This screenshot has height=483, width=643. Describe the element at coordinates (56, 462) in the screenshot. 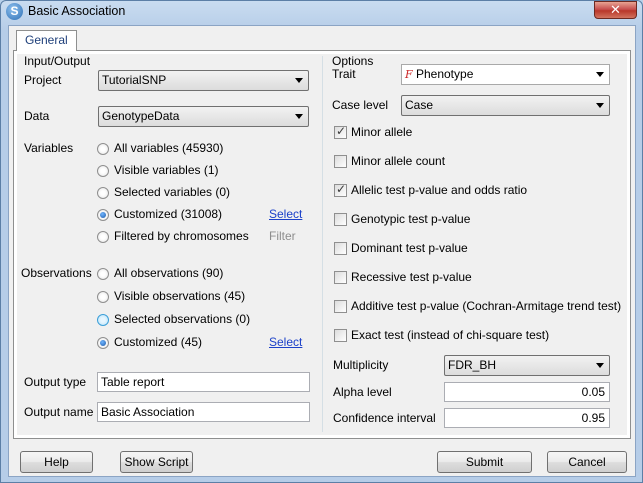

I see `help-button: Help` at that location.